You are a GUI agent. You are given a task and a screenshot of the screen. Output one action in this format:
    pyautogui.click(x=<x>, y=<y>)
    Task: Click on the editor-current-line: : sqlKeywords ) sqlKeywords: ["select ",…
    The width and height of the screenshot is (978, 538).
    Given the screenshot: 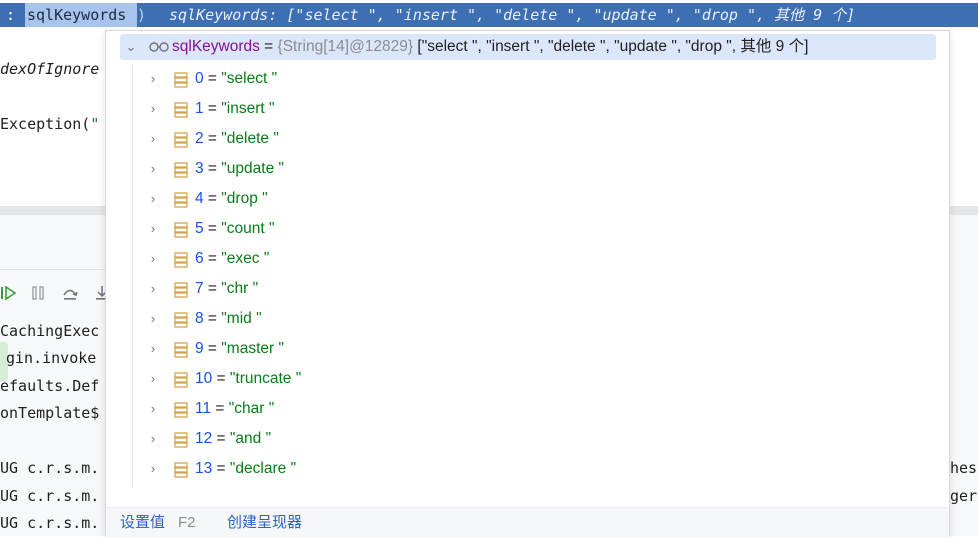 What is the action you would take?
    pyautogui.click(x=489, y=15)
    